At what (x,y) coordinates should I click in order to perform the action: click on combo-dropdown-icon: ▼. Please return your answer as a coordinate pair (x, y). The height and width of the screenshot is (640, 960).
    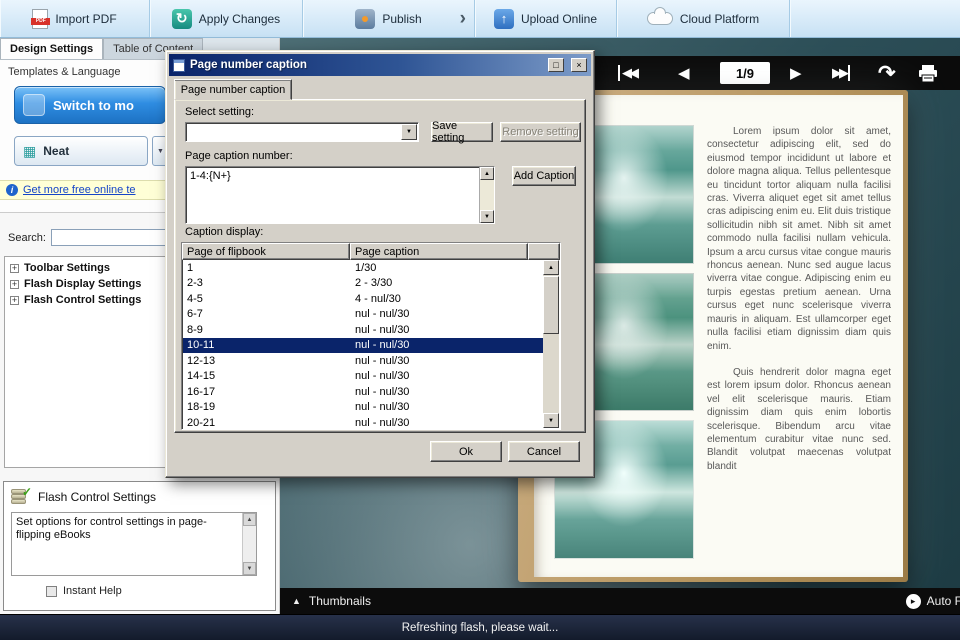
    Looking at the image, I should click on (409, 132).